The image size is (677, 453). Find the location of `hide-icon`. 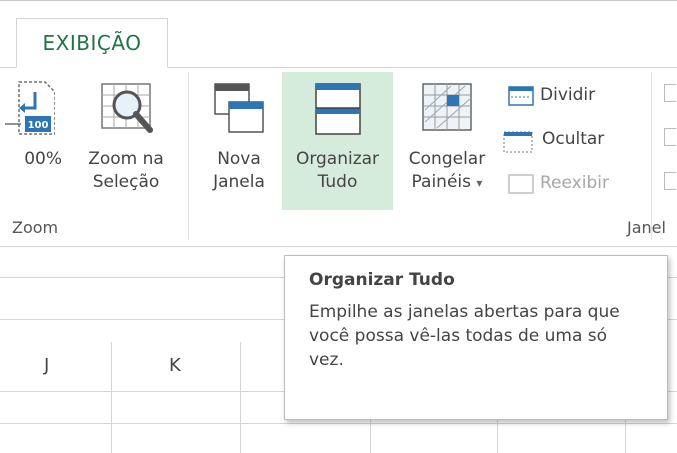

hide-icon is located at coordinates (518, 147).